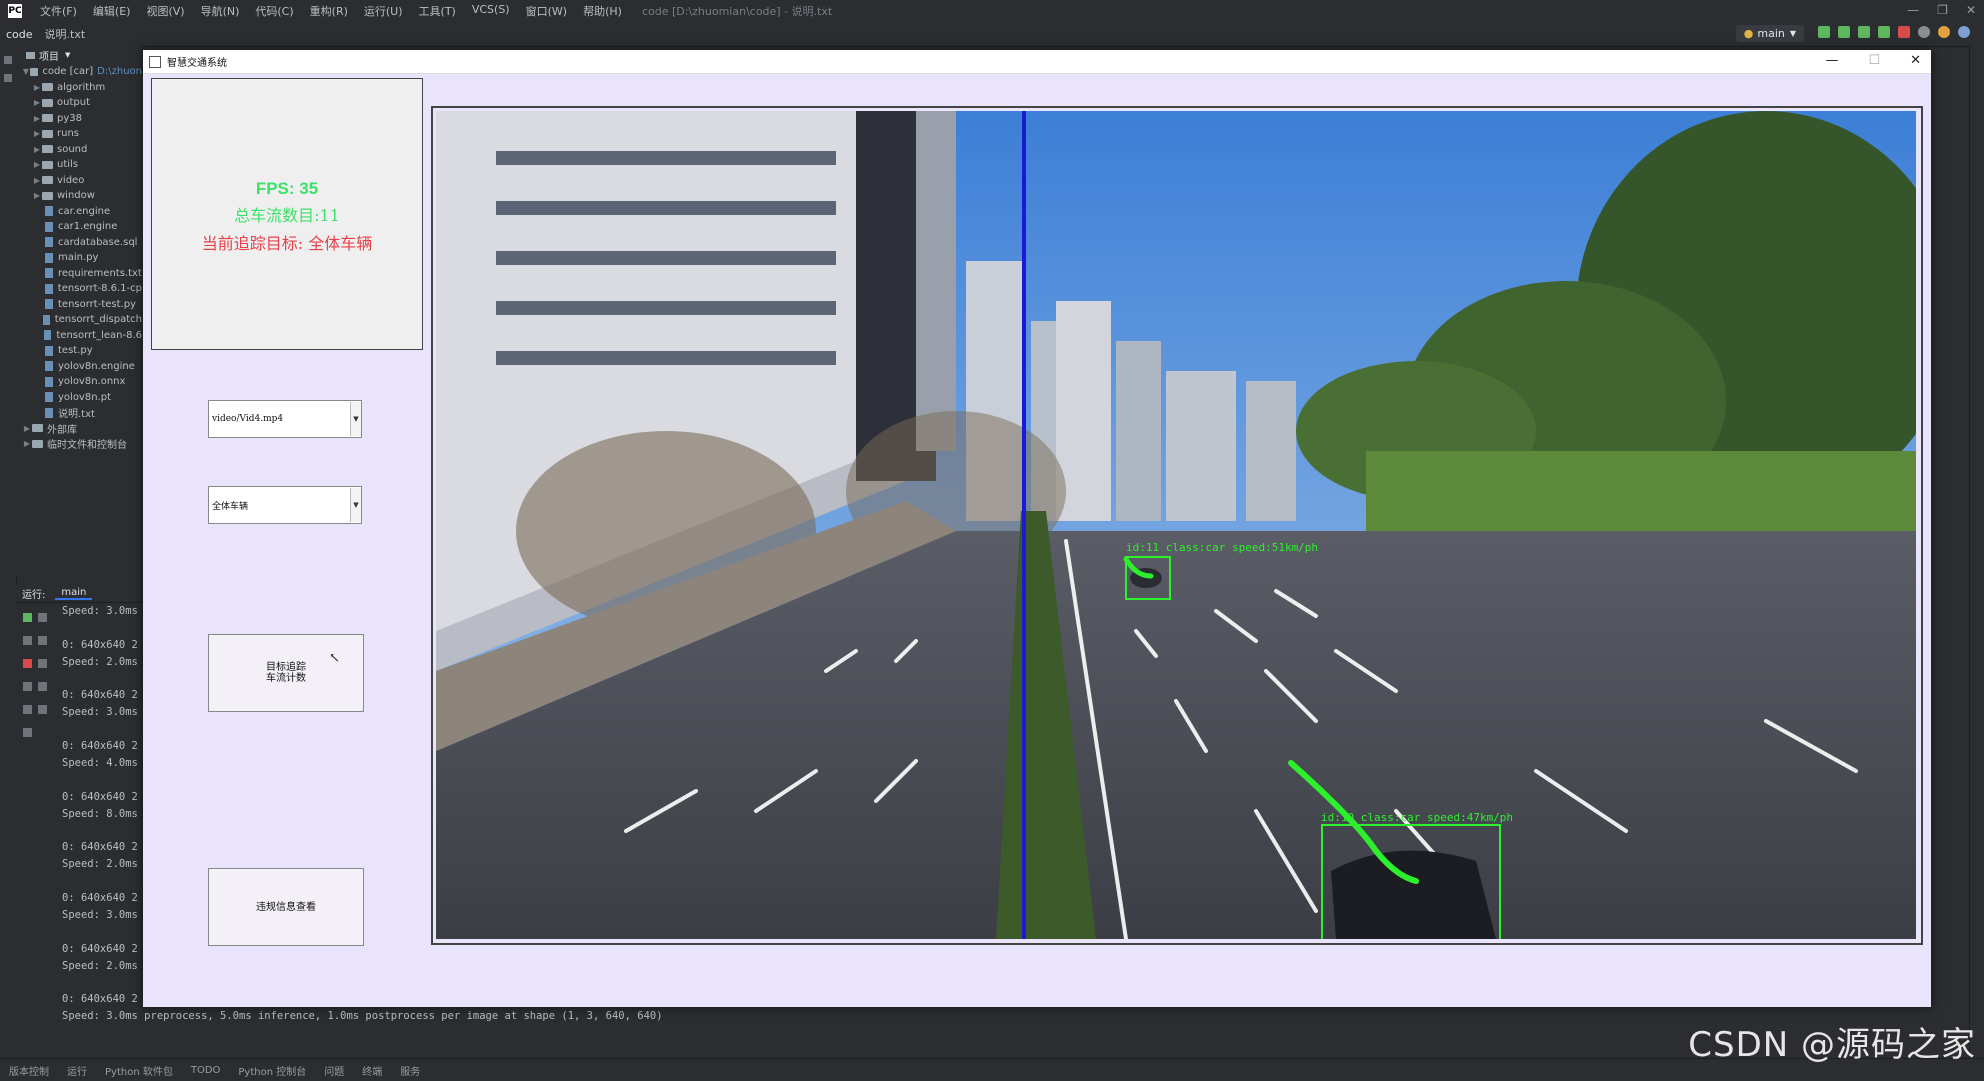  Describe the element at coordinates (29, 1070) in the screenshot. I see `bottom-tool-tab: 版本控制` at that location.